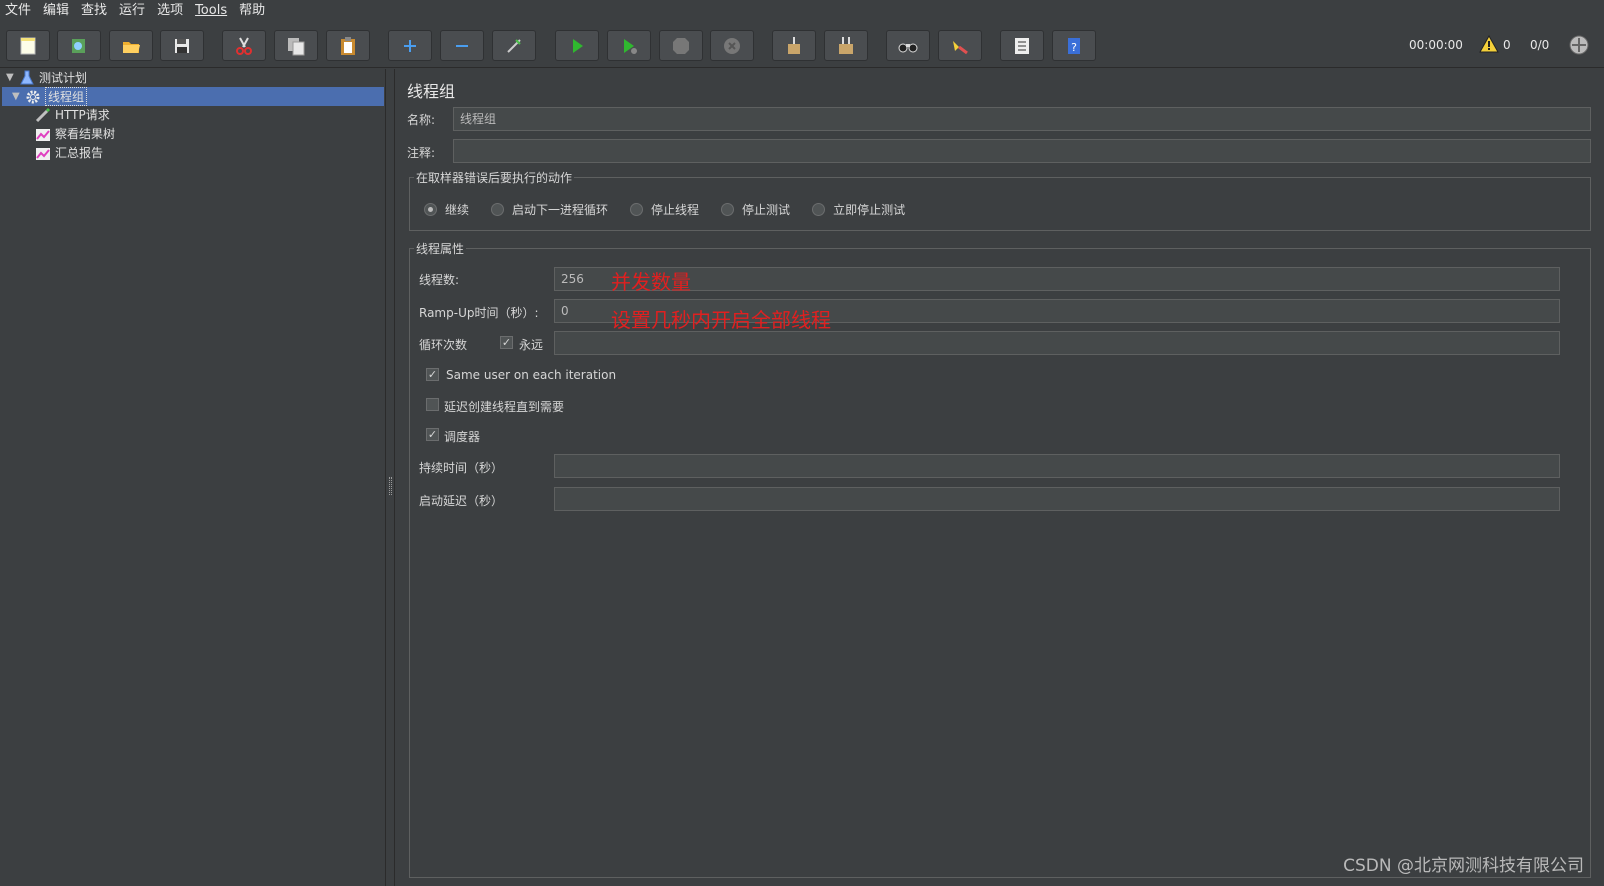 This screenshot has width=1604, height=886. What do you see at coordinates (431, 91) in the screenshot?
I see `panel-title: 线程组` at bounding box center [431, 91].